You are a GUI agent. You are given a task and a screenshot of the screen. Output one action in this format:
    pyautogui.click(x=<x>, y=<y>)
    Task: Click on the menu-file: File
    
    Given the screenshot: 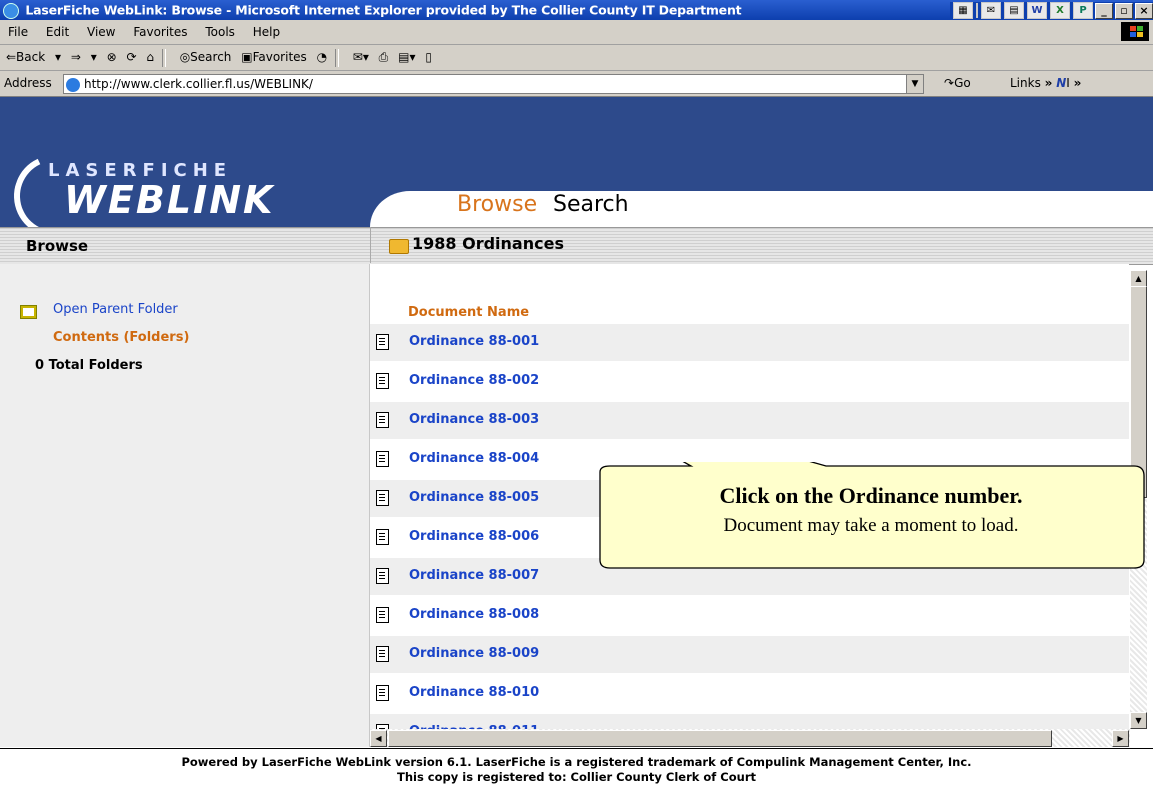 What is the action you would take?
    pyautogui.click(x=18, y=32)
    